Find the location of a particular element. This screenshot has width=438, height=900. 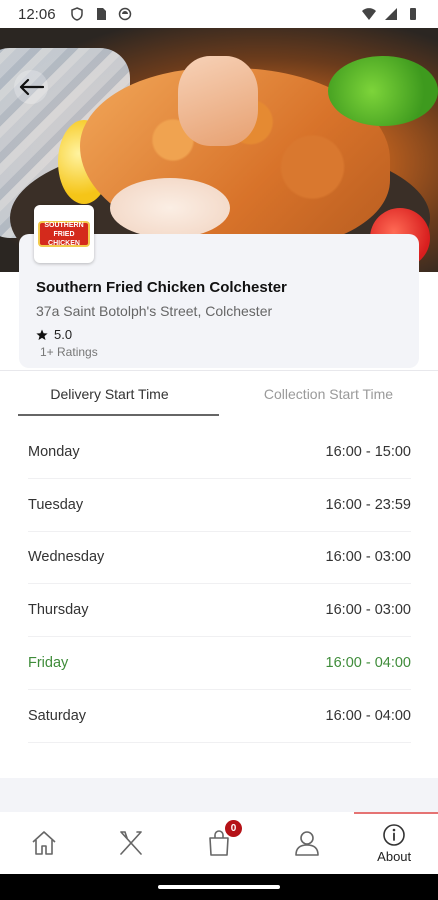

day-row-friday: Friday 16:00 - 04:00 is located at coordinates (219, 663).